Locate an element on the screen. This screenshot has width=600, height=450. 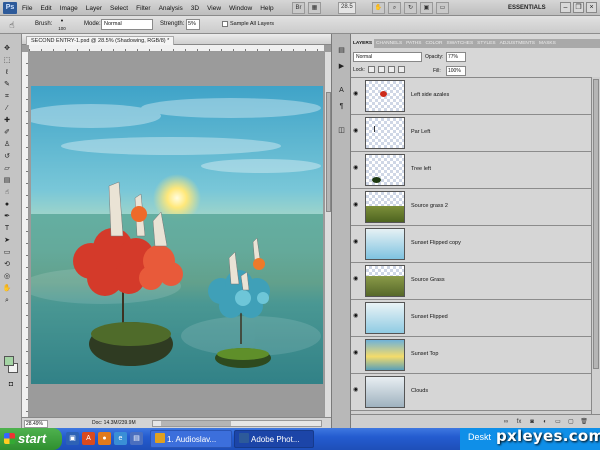
document-vertical-scrollbar is located at coordinates (327, 234).